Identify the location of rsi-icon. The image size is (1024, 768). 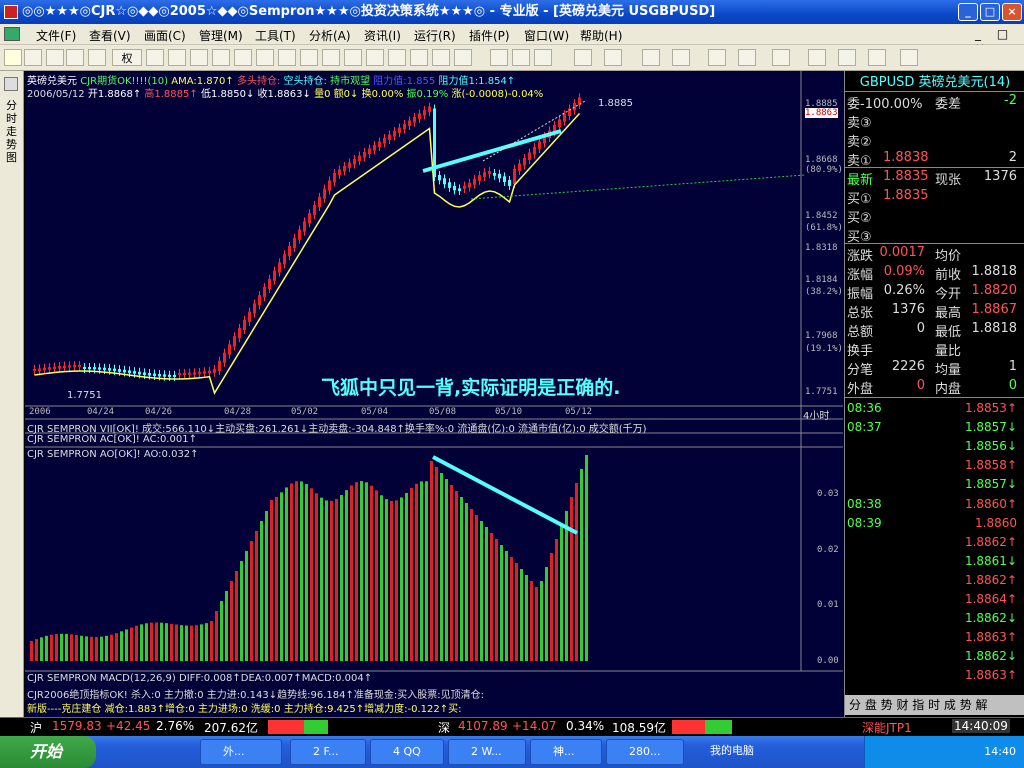
(55, 57).